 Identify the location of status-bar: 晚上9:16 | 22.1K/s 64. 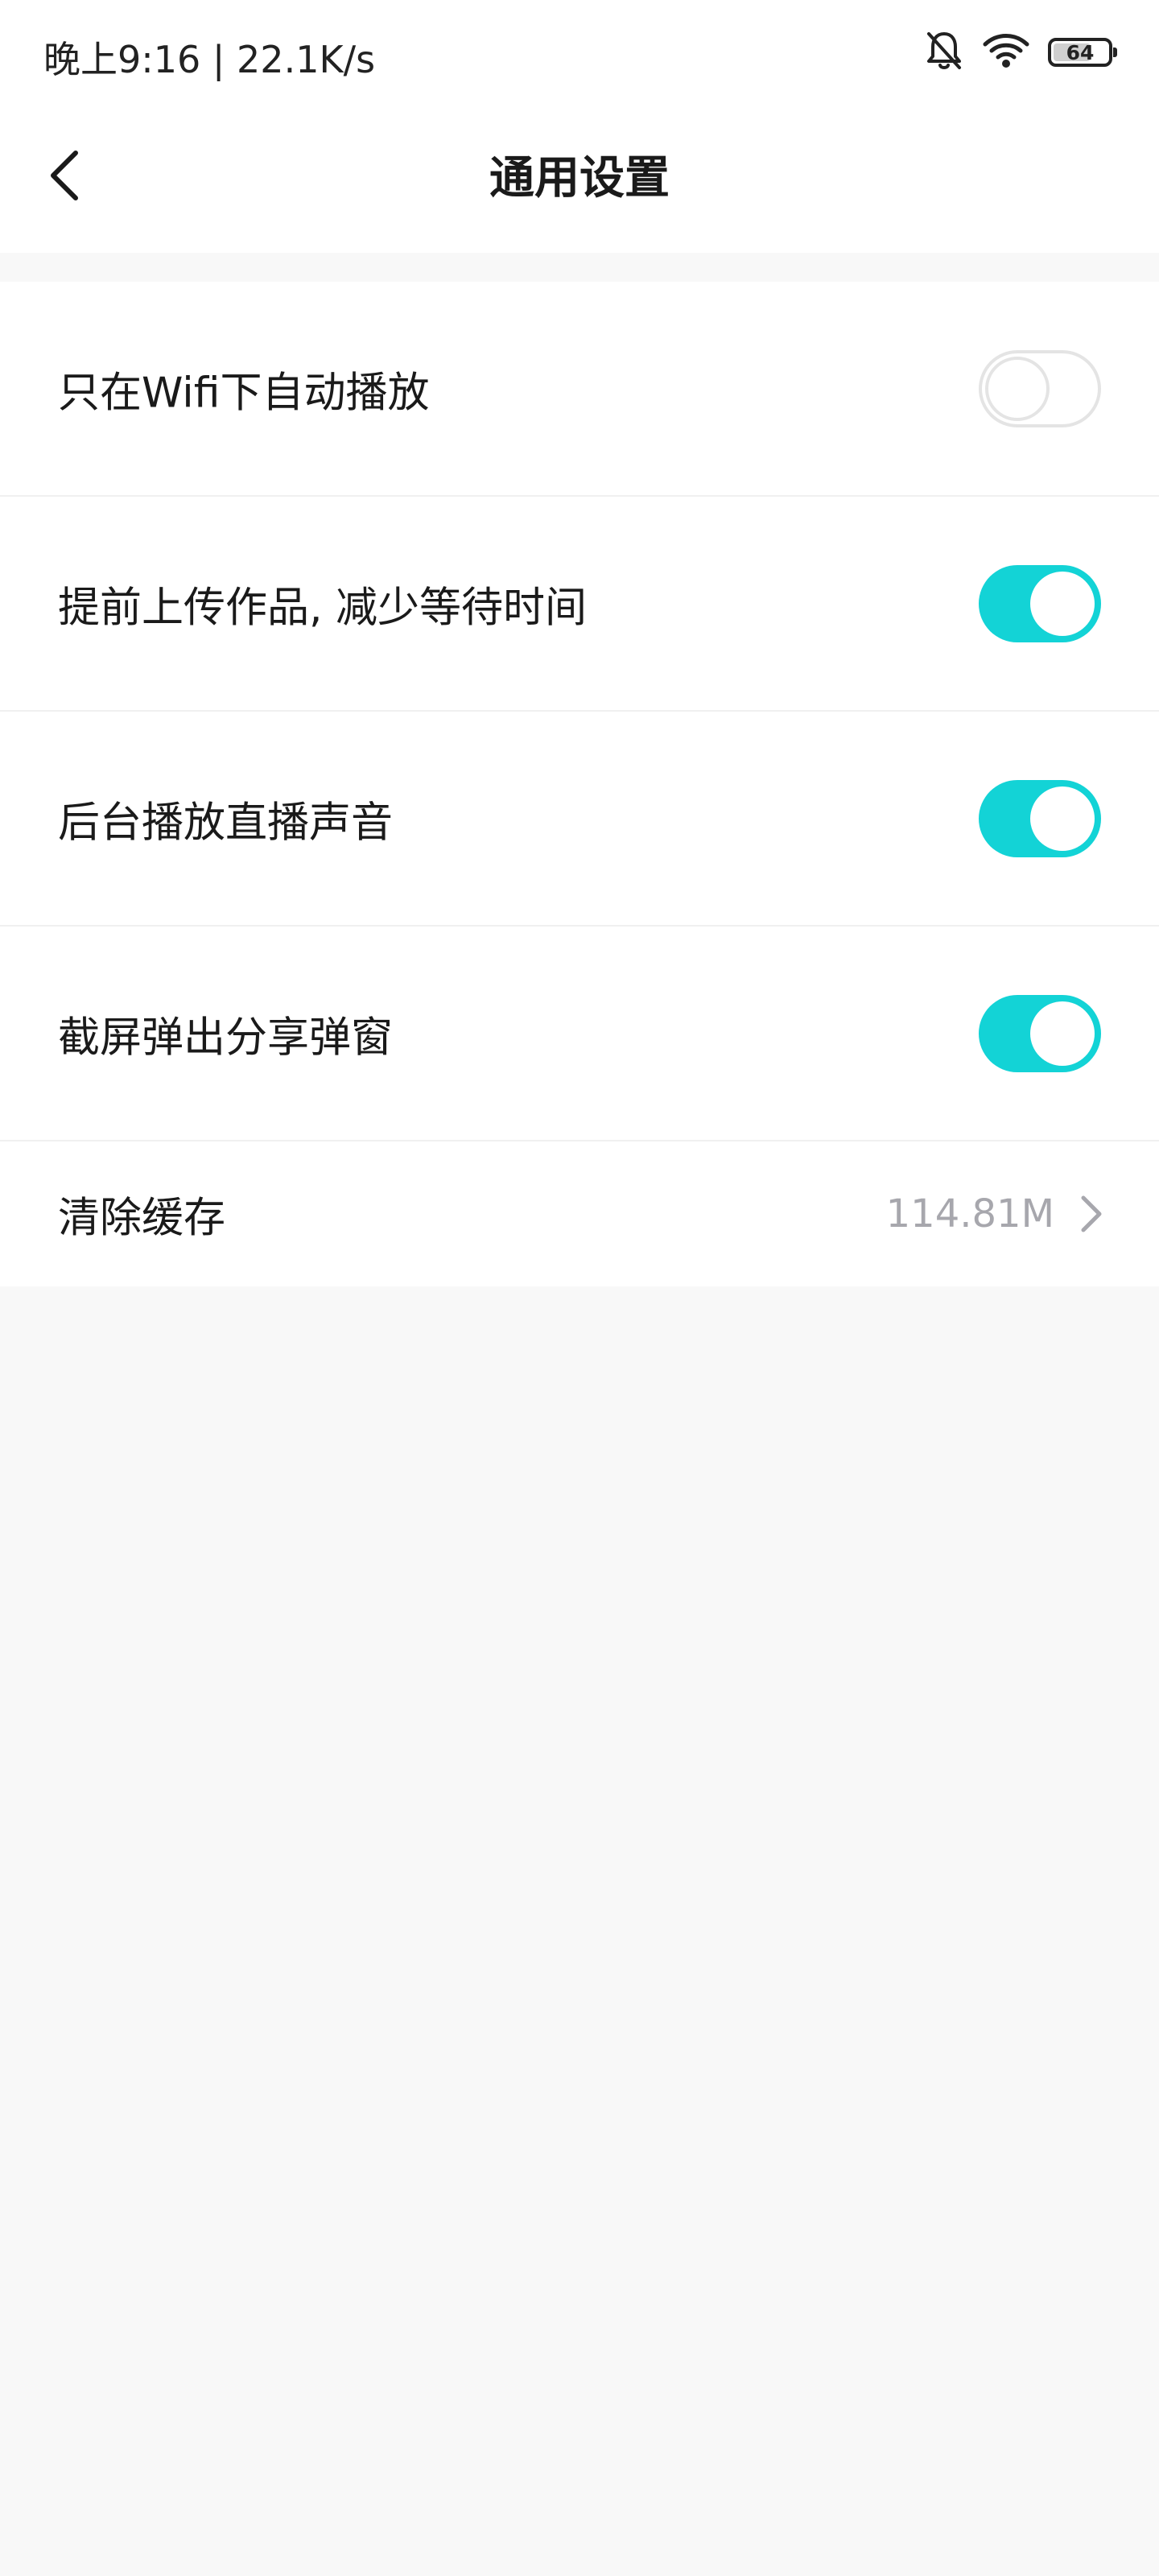
(579, 53).